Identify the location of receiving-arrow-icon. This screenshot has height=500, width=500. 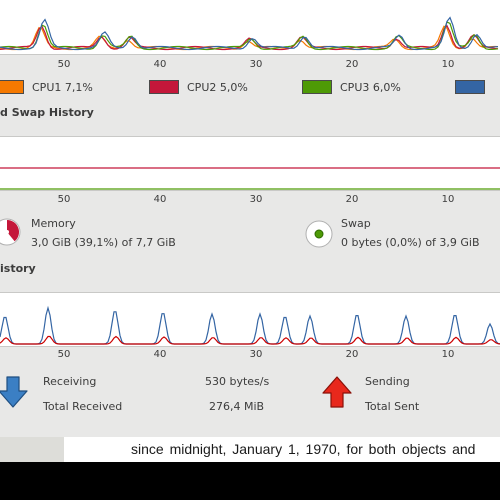
(15, 392).